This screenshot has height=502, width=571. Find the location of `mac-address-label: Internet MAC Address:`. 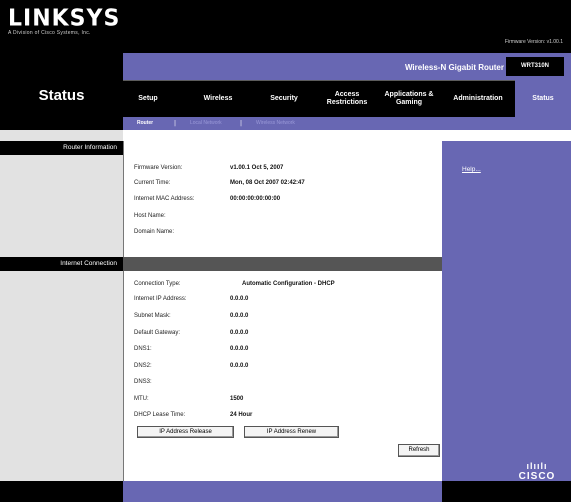

mac-address-label: Internet MAC Address: is located at coordinates (164, 199).